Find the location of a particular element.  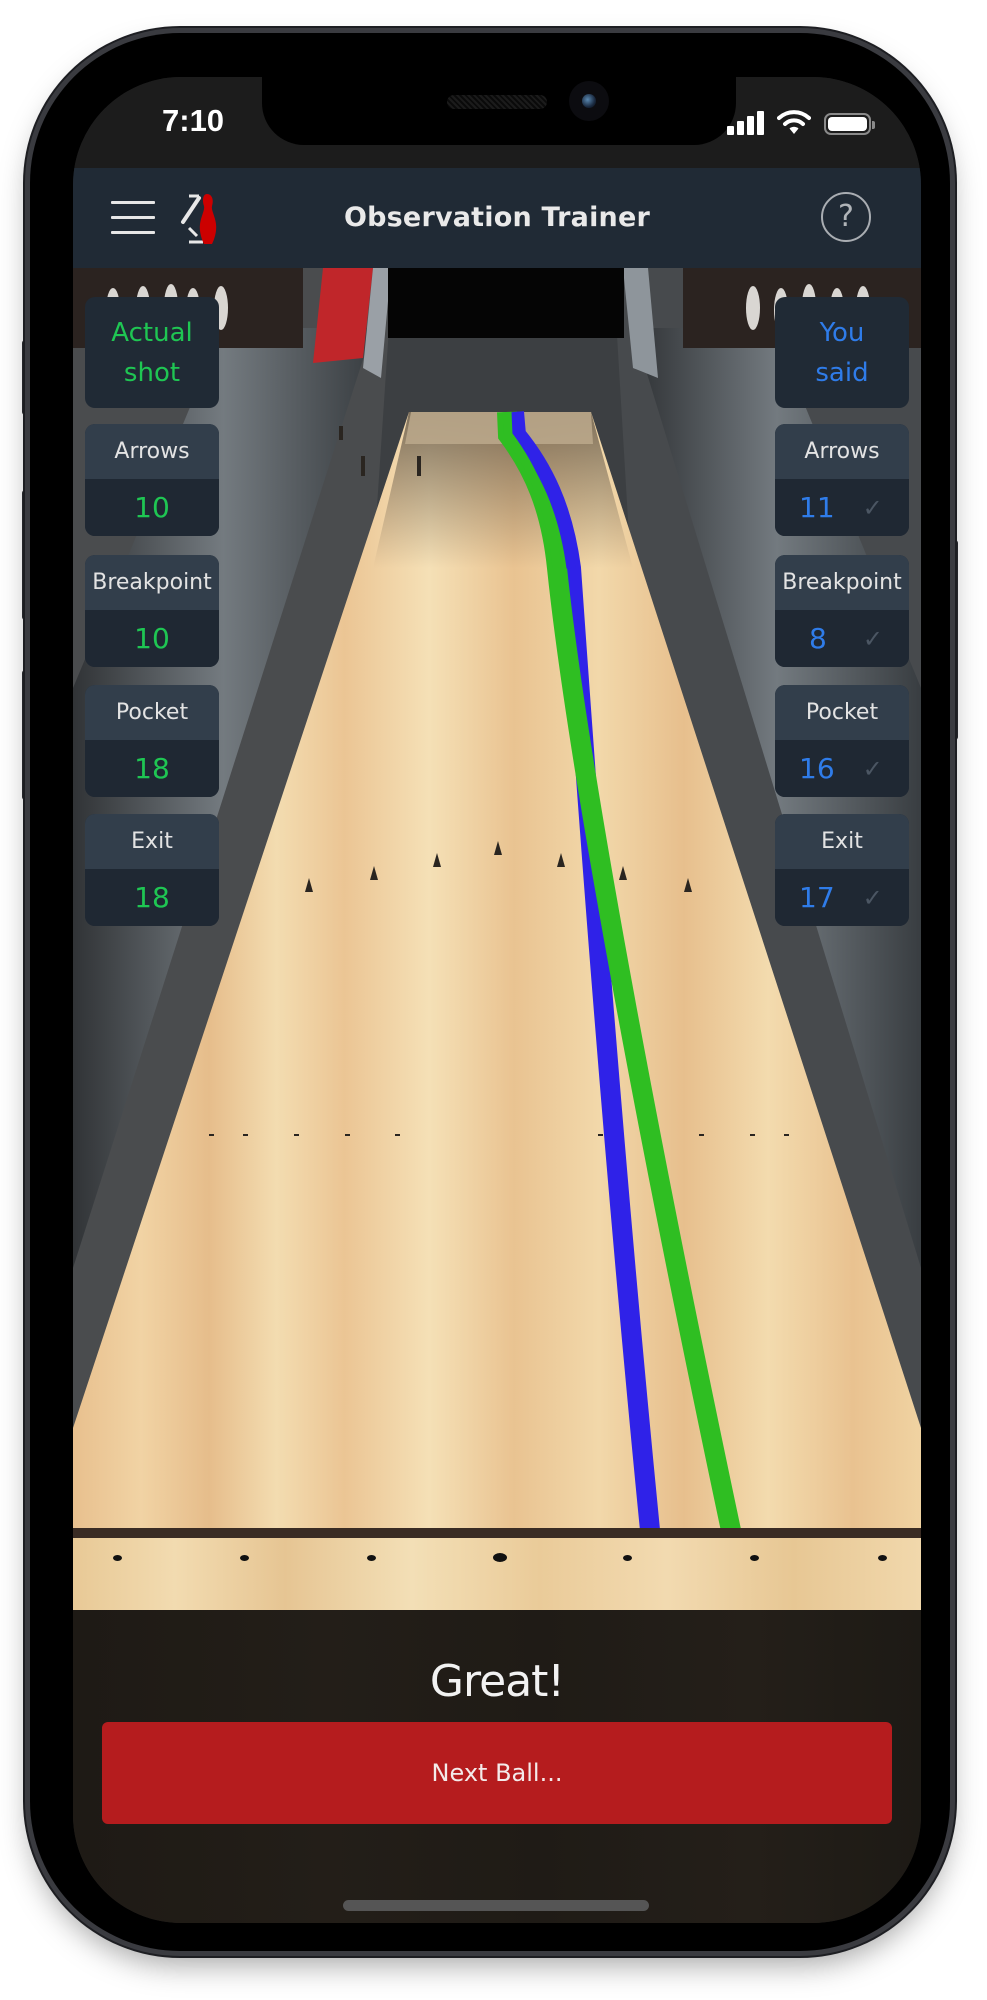

page-title: Observation Trainer is located at coordinates (497, 217).